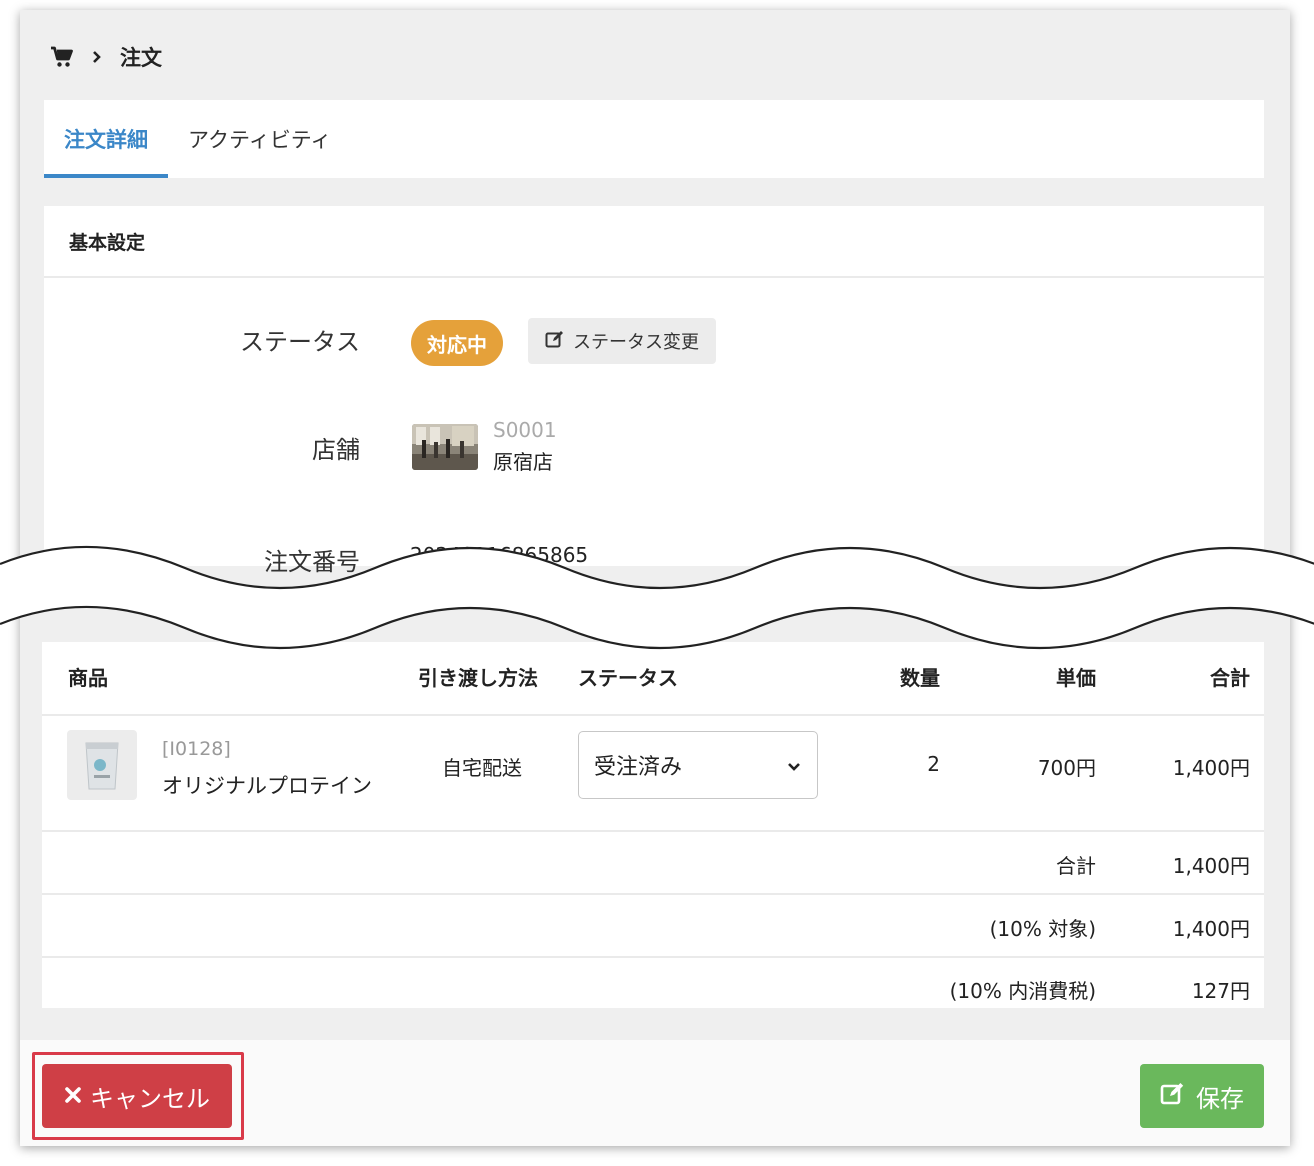  I want to click on summary-taxable-value: 1,400円, so click(1211, 929).